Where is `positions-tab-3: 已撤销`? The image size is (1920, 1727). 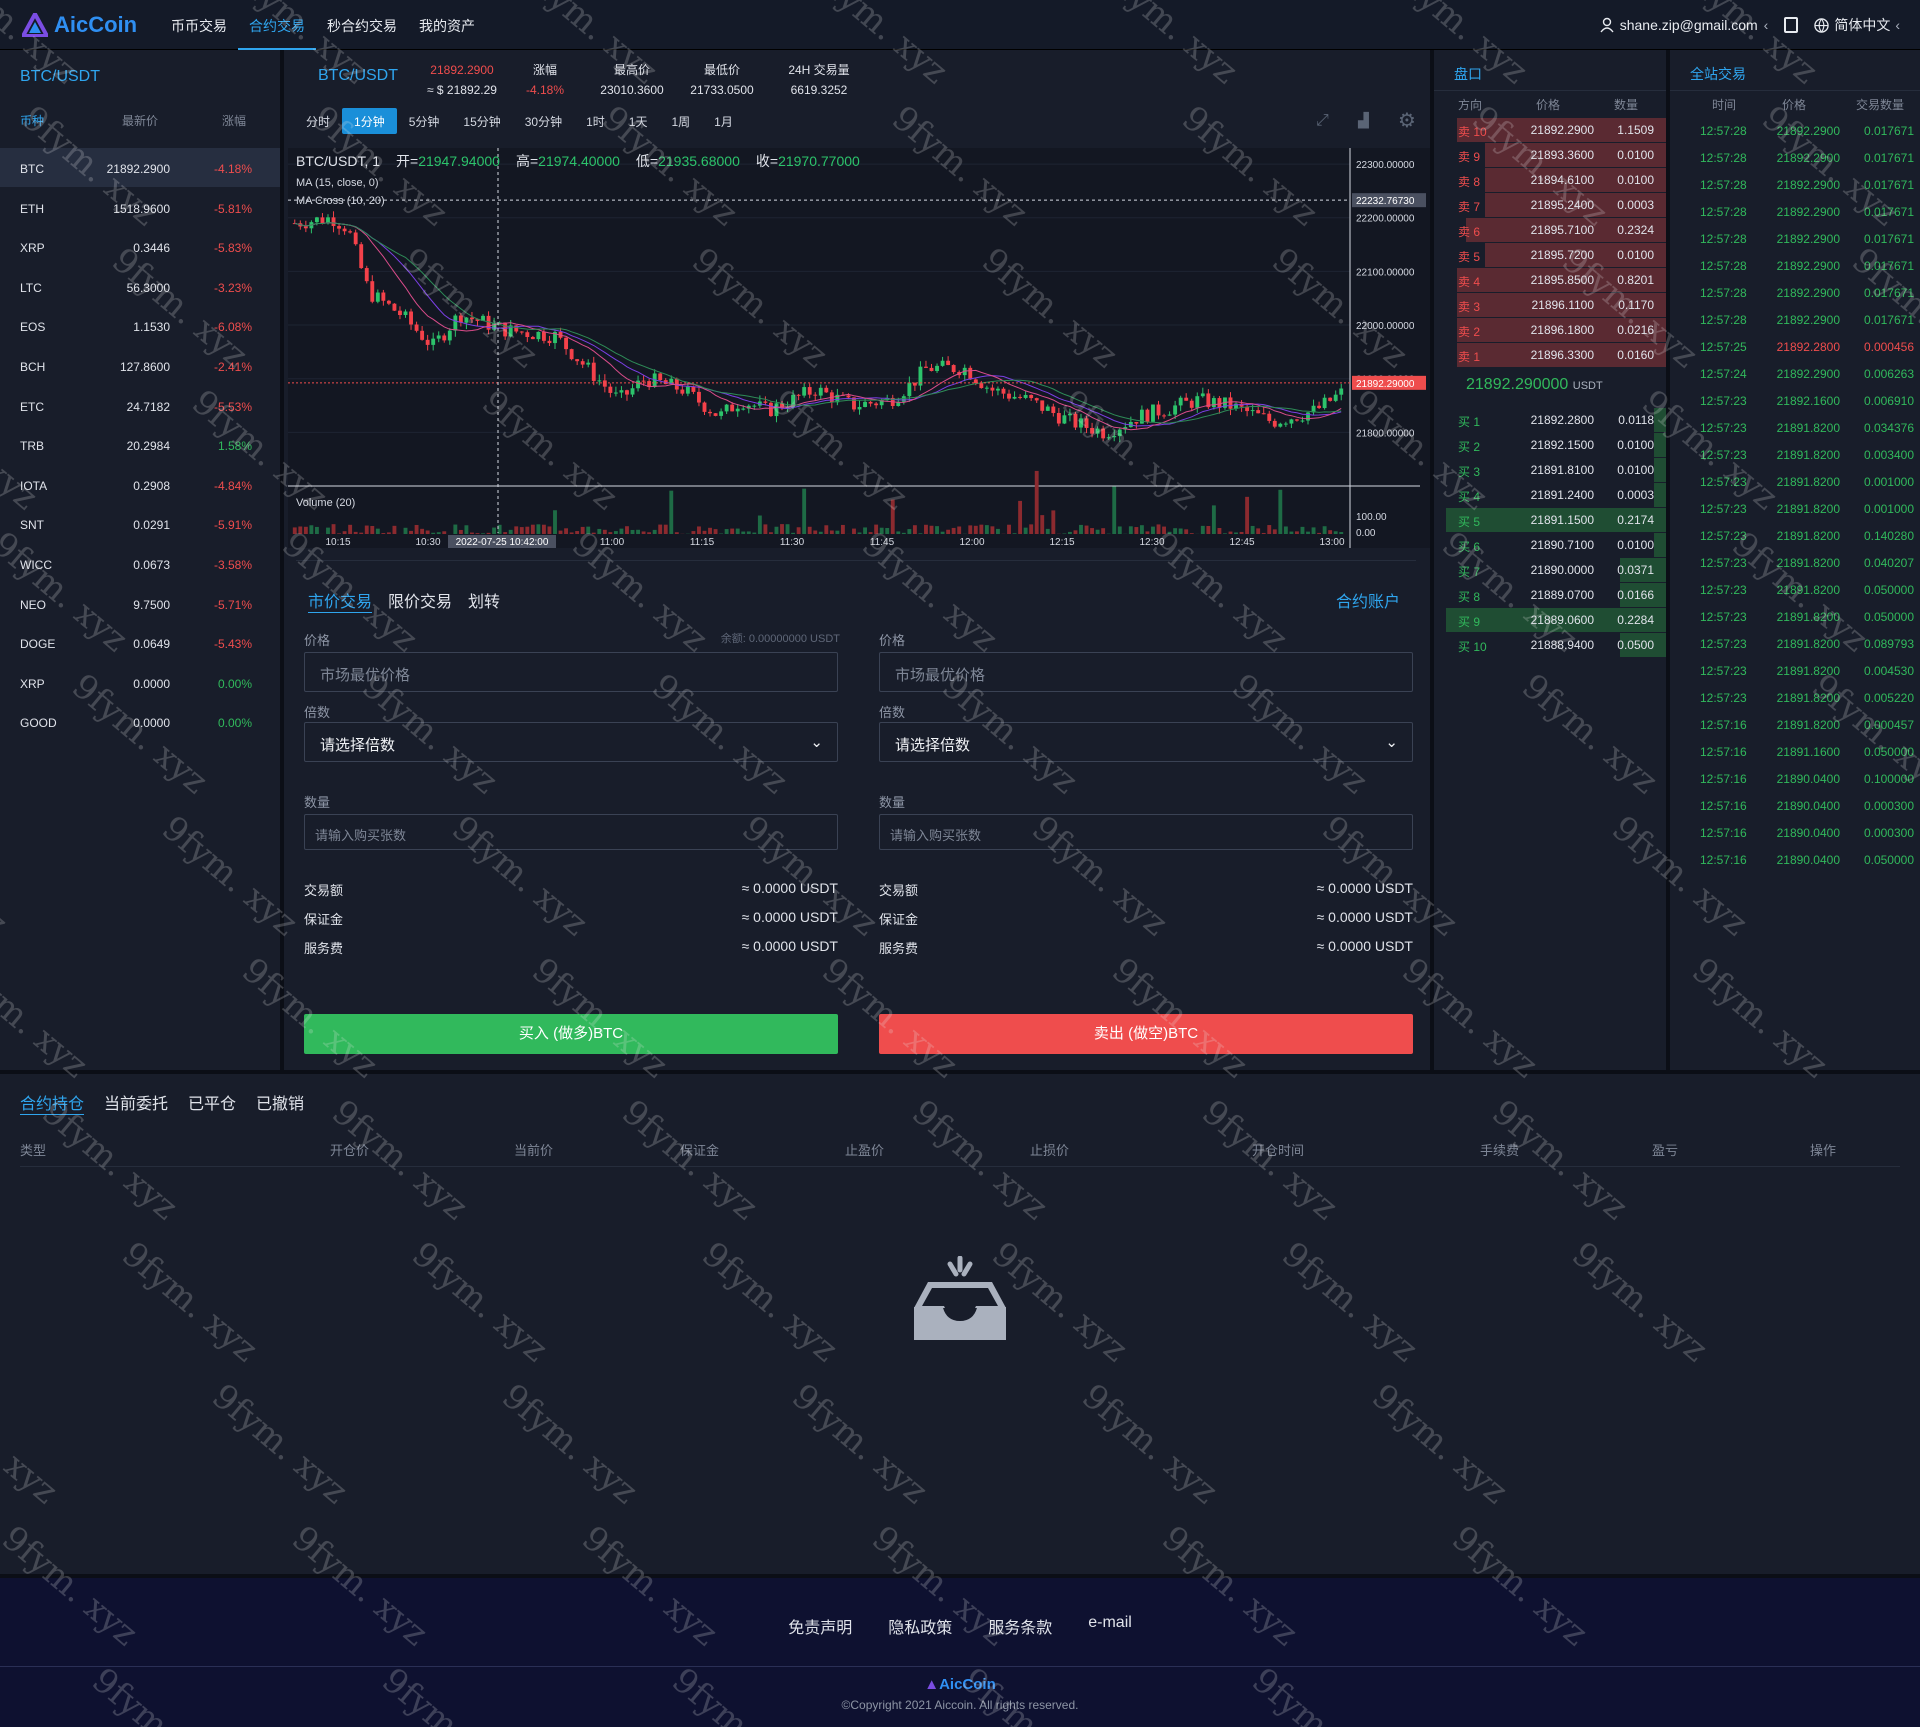
positions-tab-3: 已撤销 is located at coordinates (280, 1102).